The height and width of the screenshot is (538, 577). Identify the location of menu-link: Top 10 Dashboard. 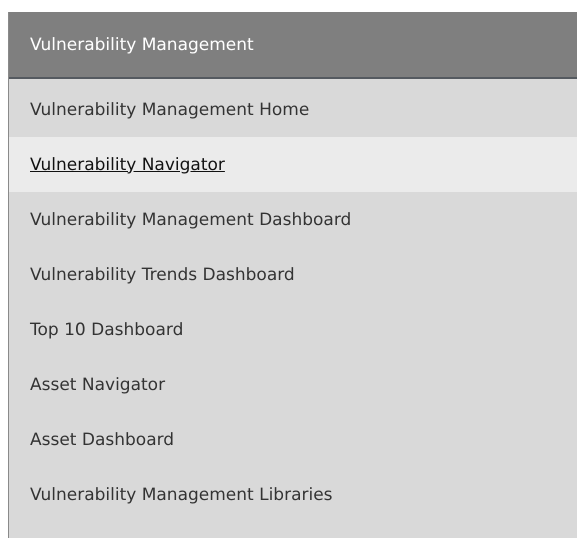
(107, 330).